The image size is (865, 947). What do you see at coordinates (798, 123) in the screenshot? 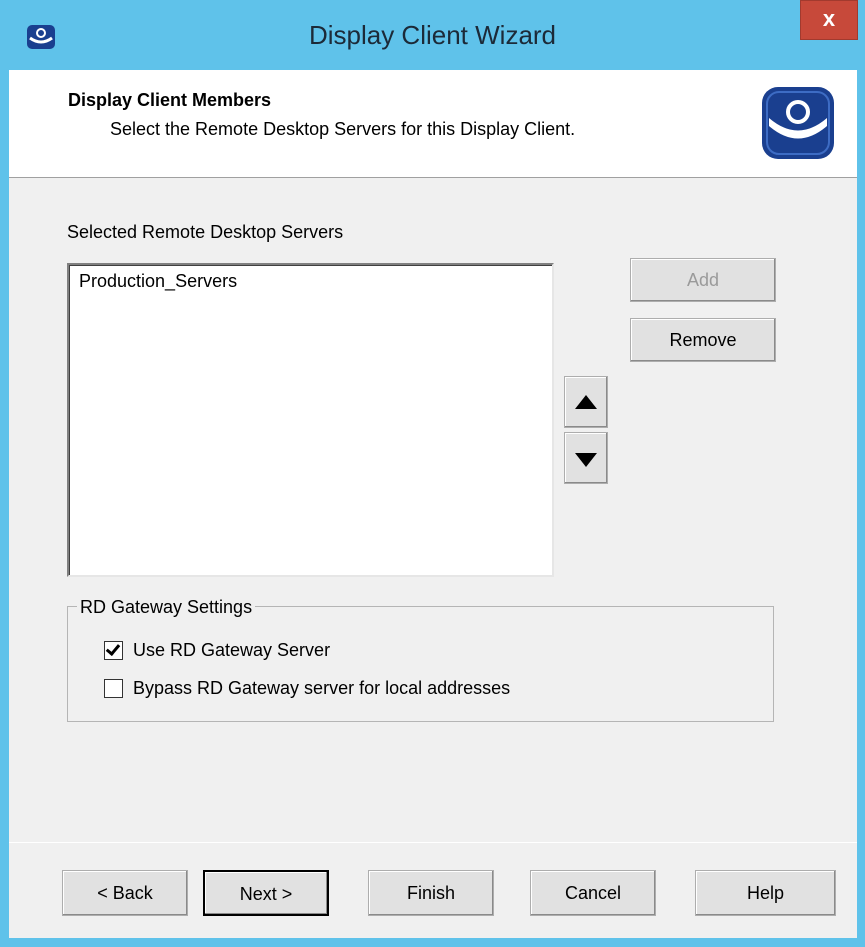
I see `thinmanager-logo-icon` at bounding box center [798, 123].